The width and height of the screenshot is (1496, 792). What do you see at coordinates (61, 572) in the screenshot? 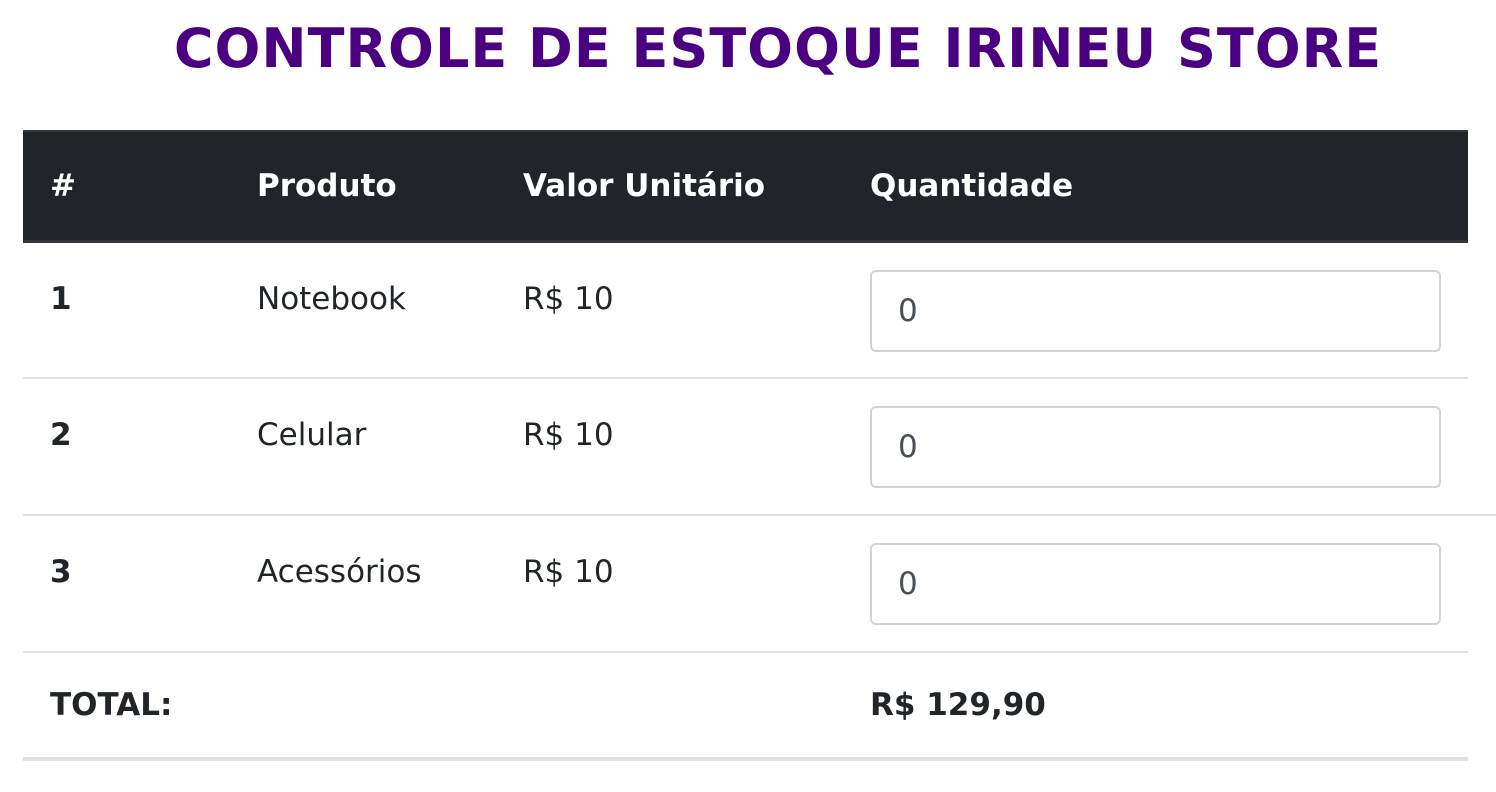
I see `row-id: 3` at bounding box center [61, 572].